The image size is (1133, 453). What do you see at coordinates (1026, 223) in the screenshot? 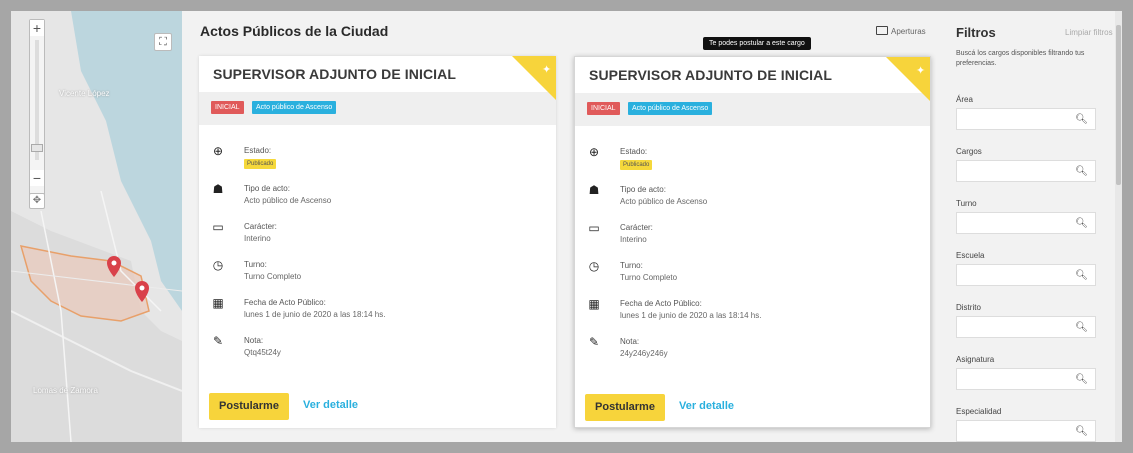
I see `turno-filter-input: 🔍︎` at bounding box center [1026, 223].